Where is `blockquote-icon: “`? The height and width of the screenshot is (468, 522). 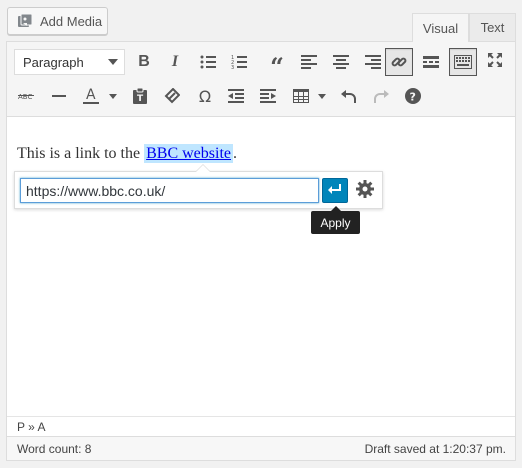
blockquote-icon: “ is located at coordinates (277, 66).